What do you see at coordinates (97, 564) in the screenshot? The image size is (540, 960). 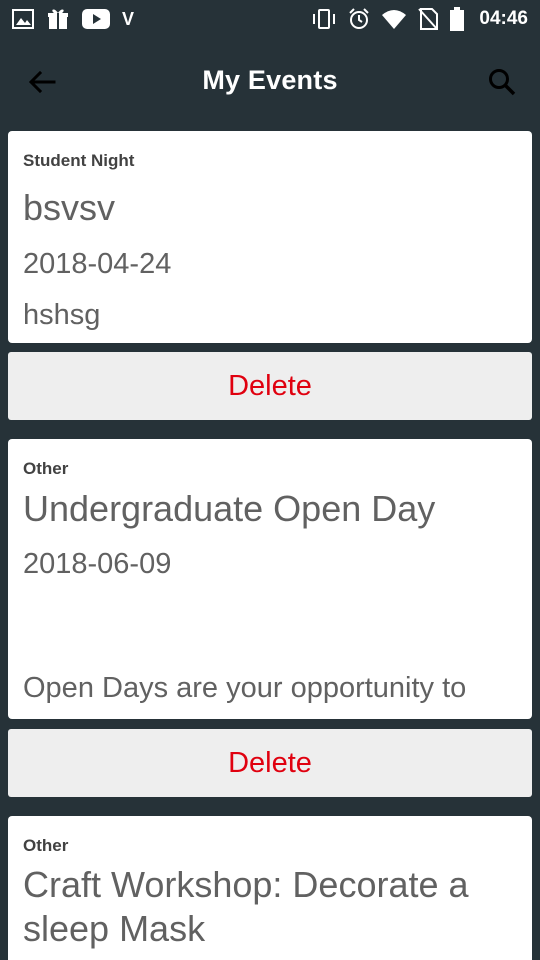 I see `event-date: 2018-06-09` at bounding box center [97, 564].